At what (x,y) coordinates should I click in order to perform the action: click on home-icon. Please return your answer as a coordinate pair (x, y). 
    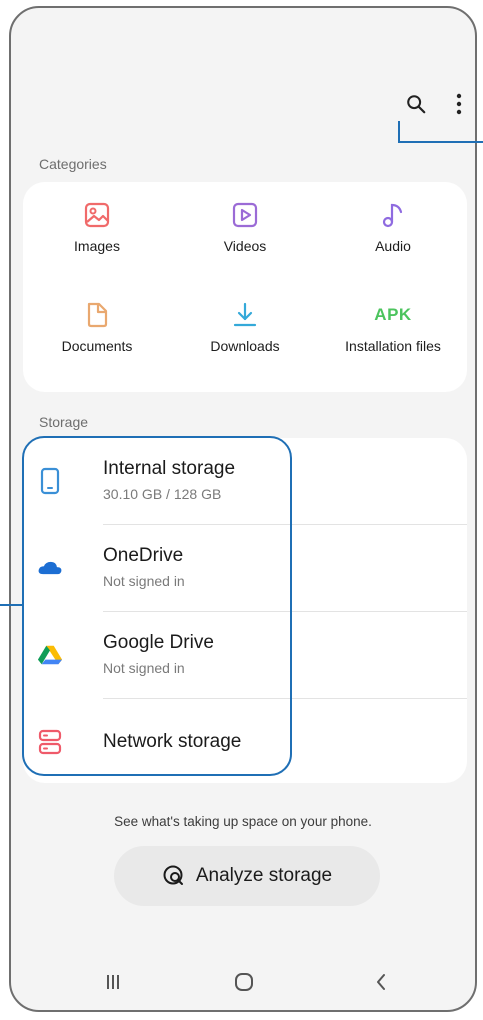
    Looking at the image, I should click on (244, 982).